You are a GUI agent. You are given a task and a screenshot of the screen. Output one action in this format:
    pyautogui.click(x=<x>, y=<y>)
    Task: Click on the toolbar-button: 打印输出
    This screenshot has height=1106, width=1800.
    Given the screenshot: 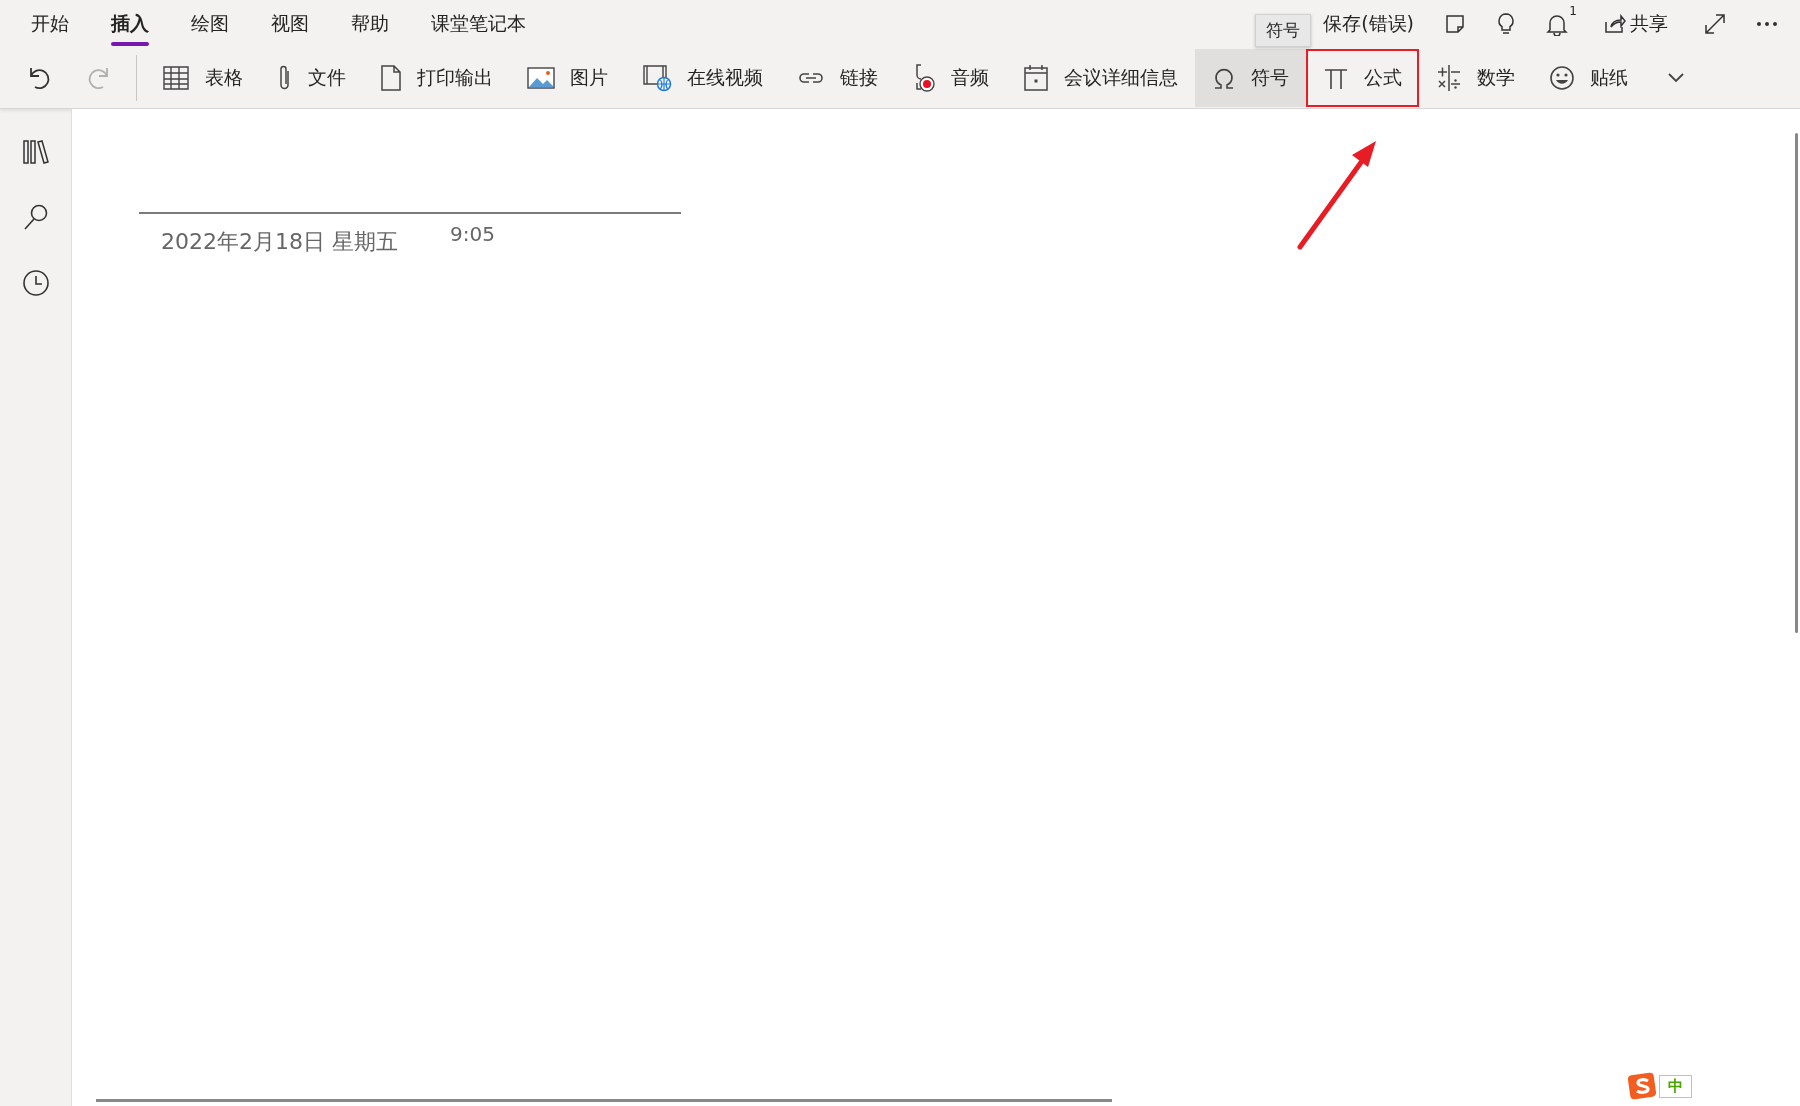 What is the action you would take?
    pyautogui.click(x=436, y=78)
    